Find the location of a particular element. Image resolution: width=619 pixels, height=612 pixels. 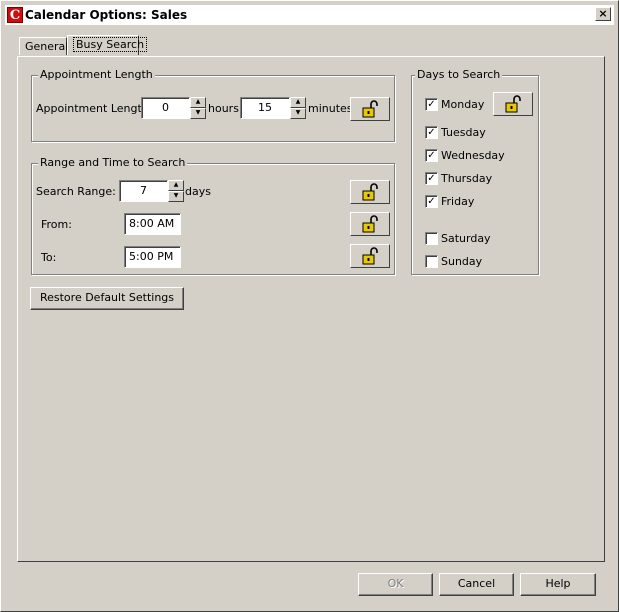

tab-general: General is located at coordinates (44, 46).